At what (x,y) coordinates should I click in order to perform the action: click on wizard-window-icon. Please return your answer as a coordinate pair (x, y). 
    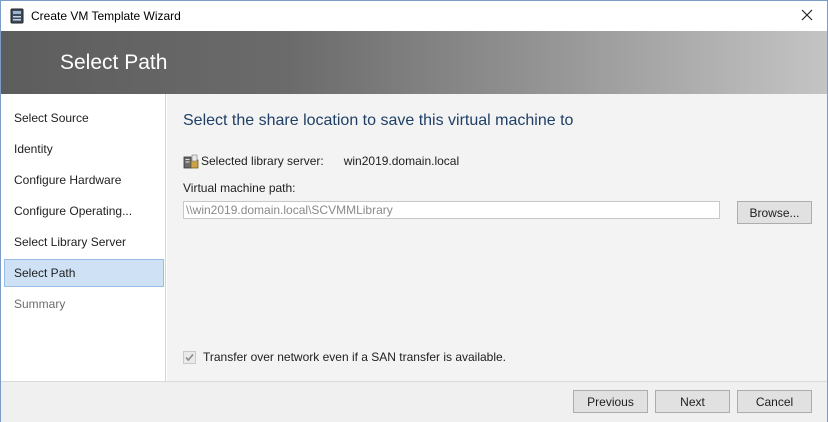
    Looking at the image, I should click on (17, 16).